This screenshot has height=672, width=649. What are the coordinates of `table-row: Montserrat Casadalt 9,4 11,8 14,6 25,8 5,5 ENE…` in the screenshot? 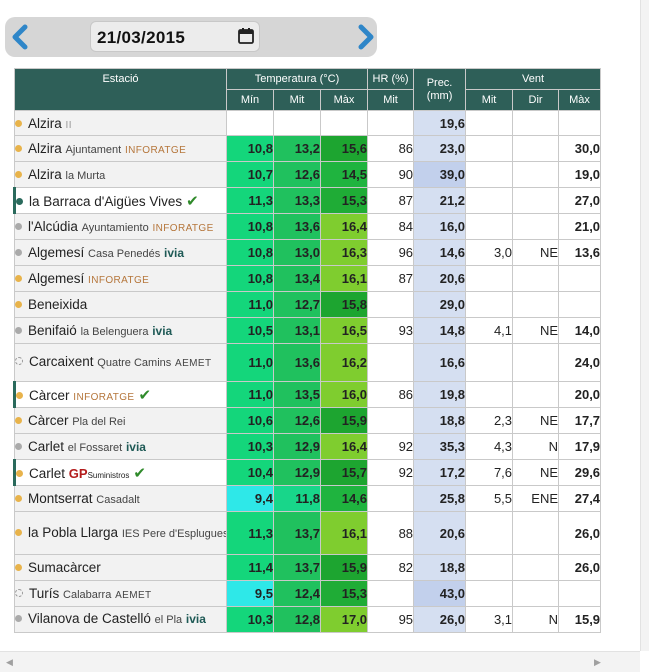 It's located at (308, 498).